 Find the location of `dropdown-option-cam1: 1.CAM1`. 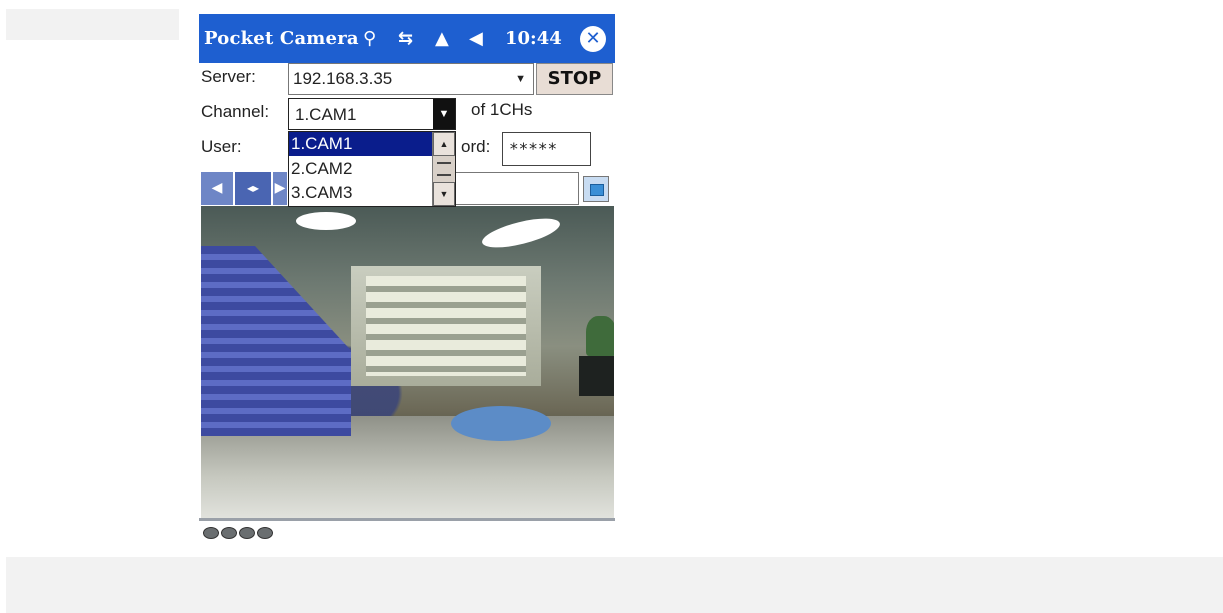

dropdown-option-cam1: 1.CAM1 is located at coordinates (361, 144).